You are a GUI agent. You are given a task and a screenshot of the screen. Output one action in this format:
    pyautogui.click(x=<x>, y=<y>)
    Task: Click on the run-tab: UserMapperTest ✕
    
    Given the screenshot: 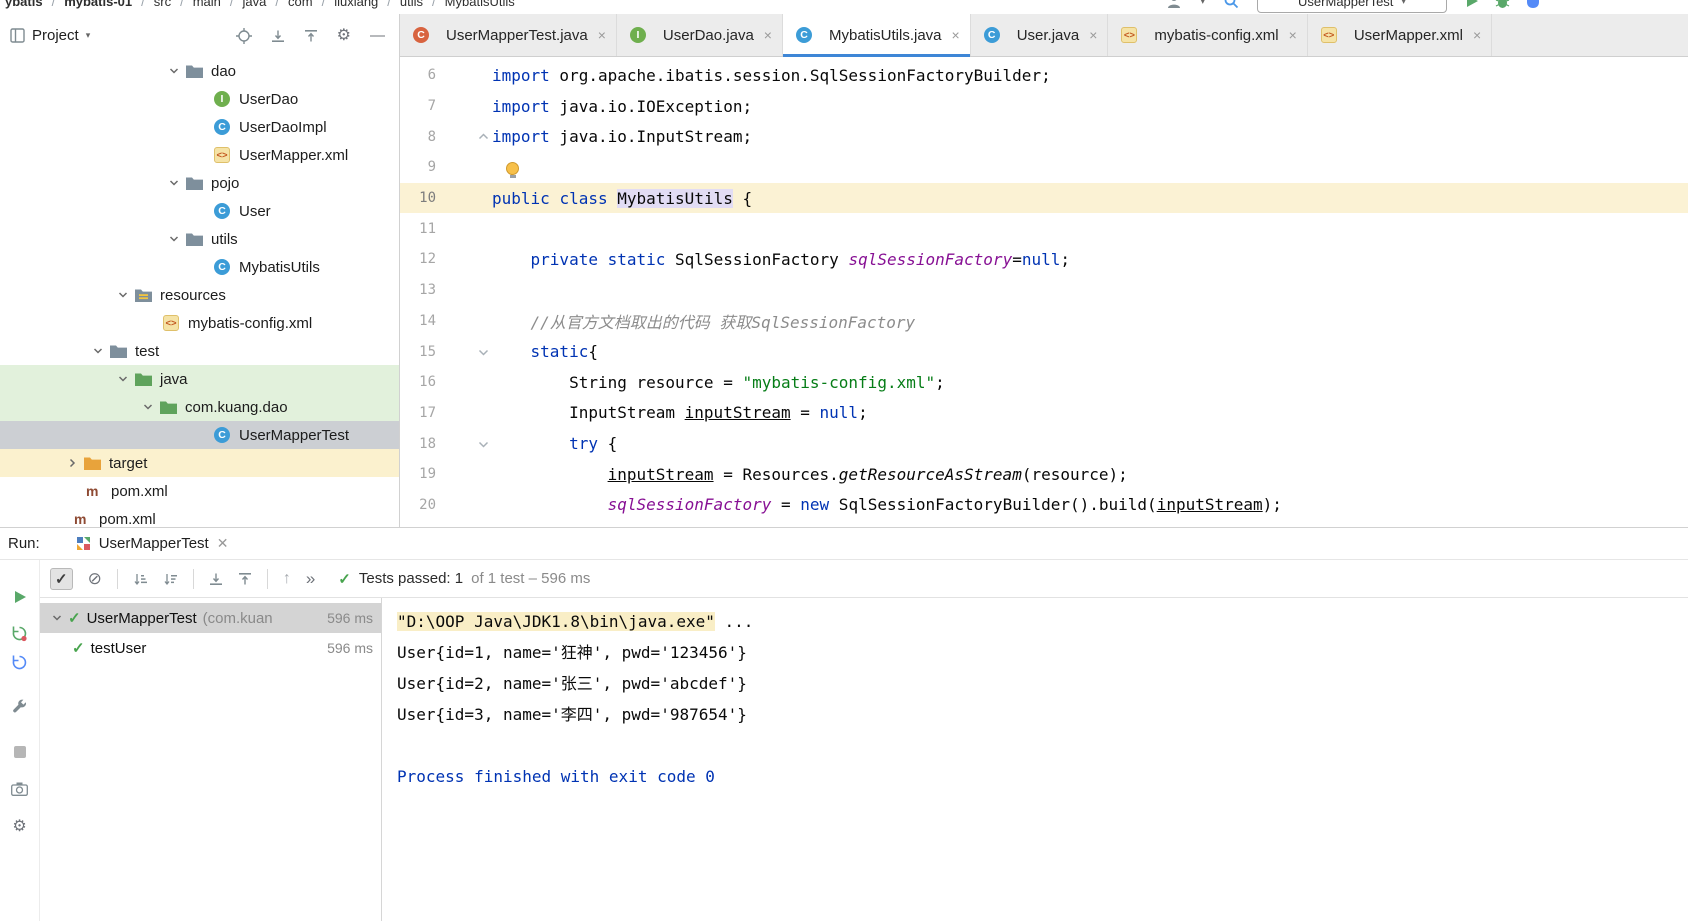 What is the action you would take?
    pyautogui.click(x=152, y=544)
    